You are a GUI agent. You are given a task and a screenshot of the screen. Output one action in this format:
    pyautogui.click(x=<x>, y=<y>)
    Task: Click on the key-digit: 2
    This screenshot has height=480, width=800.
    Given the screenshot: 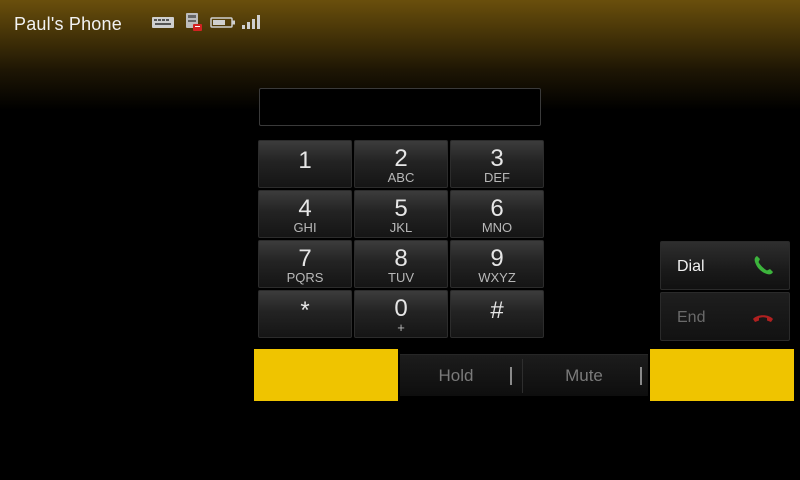 What is the action you would take?
    pyautogui.click(x=401, y=158)
    